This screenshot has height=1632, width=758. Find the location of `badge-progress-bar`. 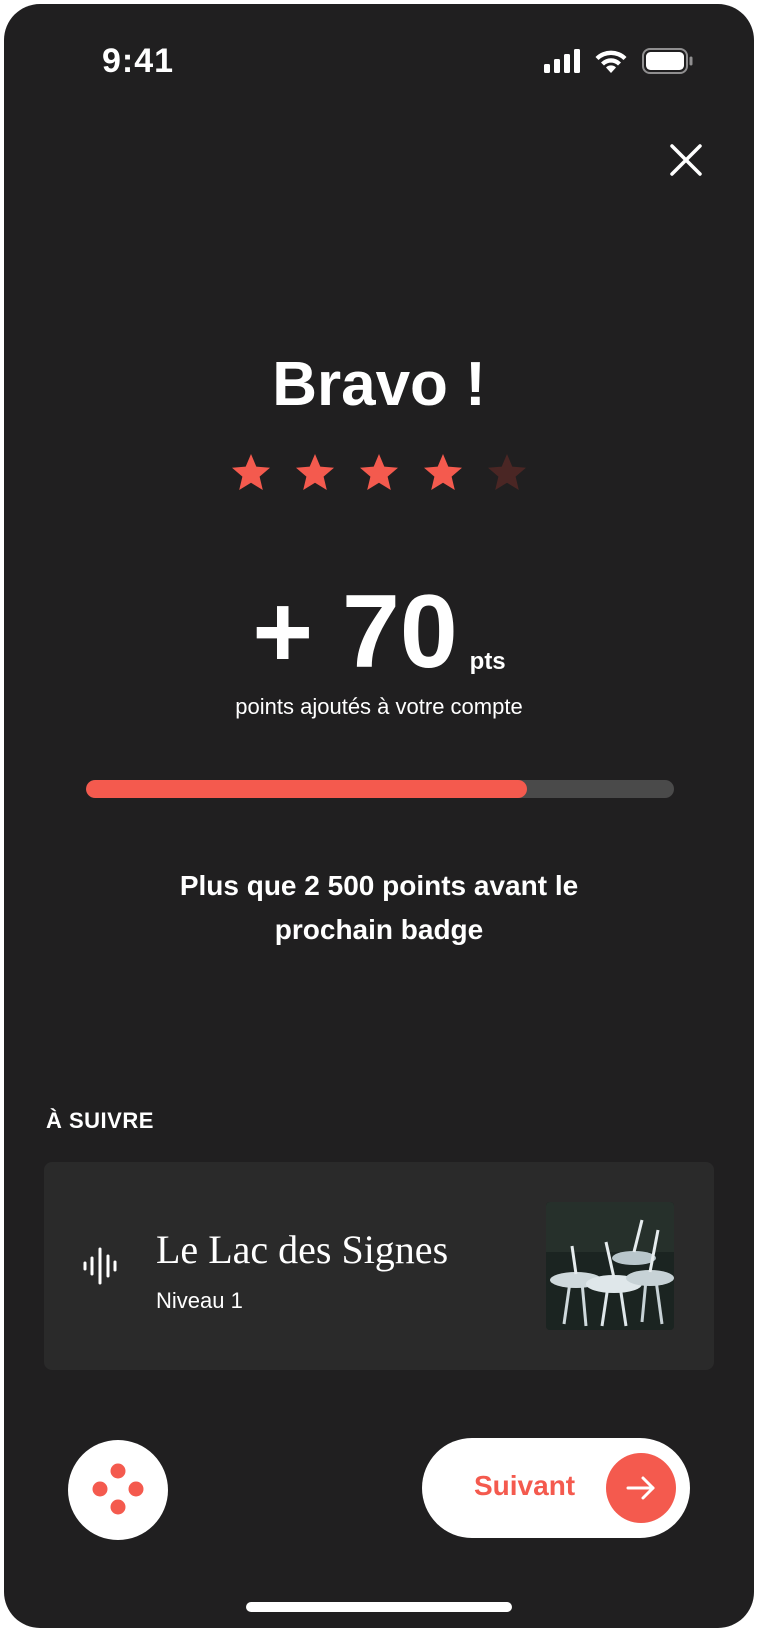

badge-progress-bar is located at coordinates (380, 789).